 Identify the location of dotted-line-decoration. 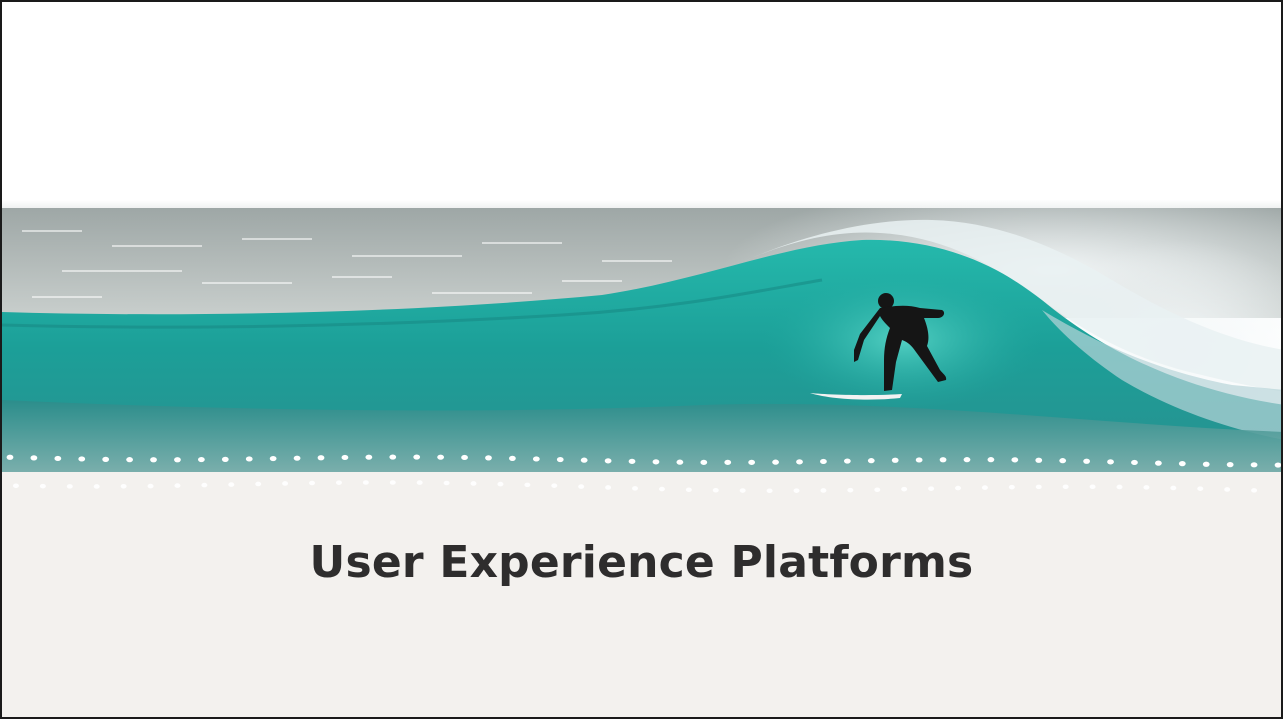
(643, 474).